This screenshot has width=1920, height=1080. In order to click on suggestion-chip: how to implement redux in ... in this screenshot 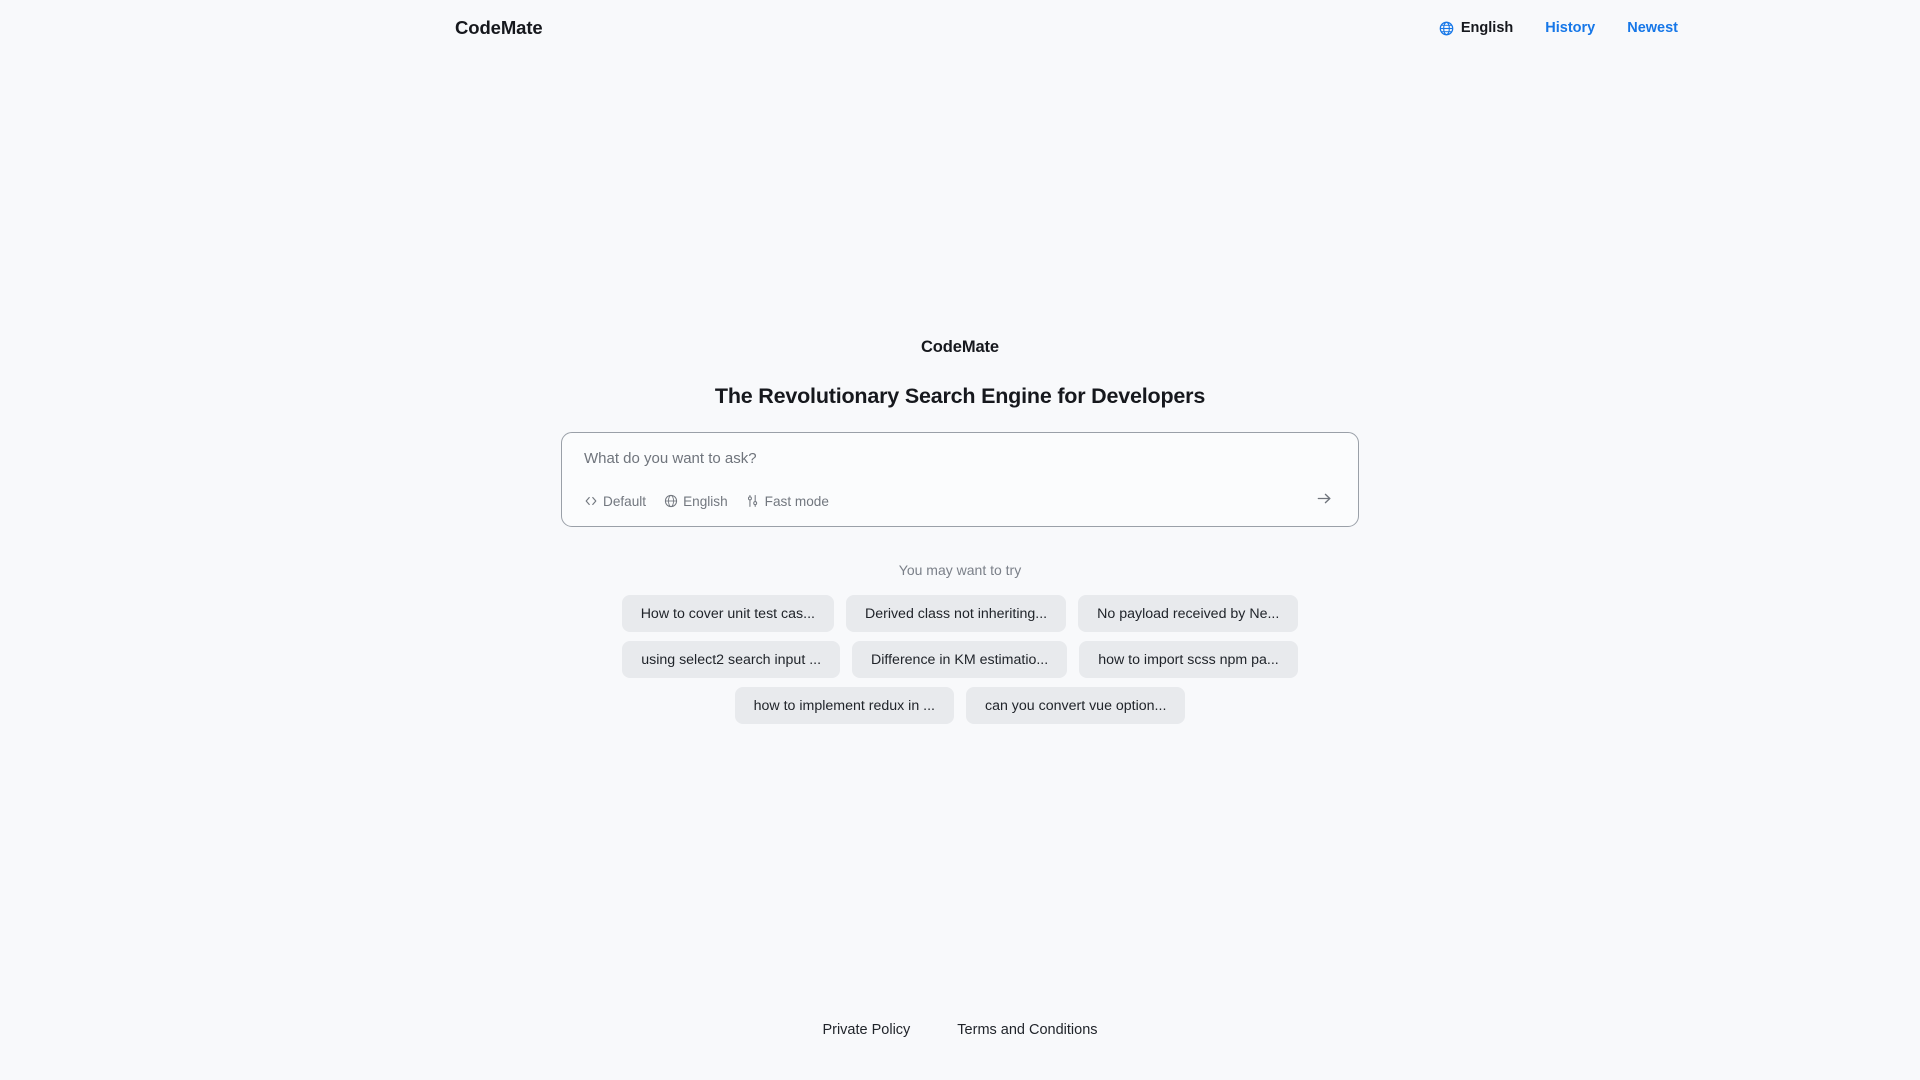, I will do `click(844, 705)`.